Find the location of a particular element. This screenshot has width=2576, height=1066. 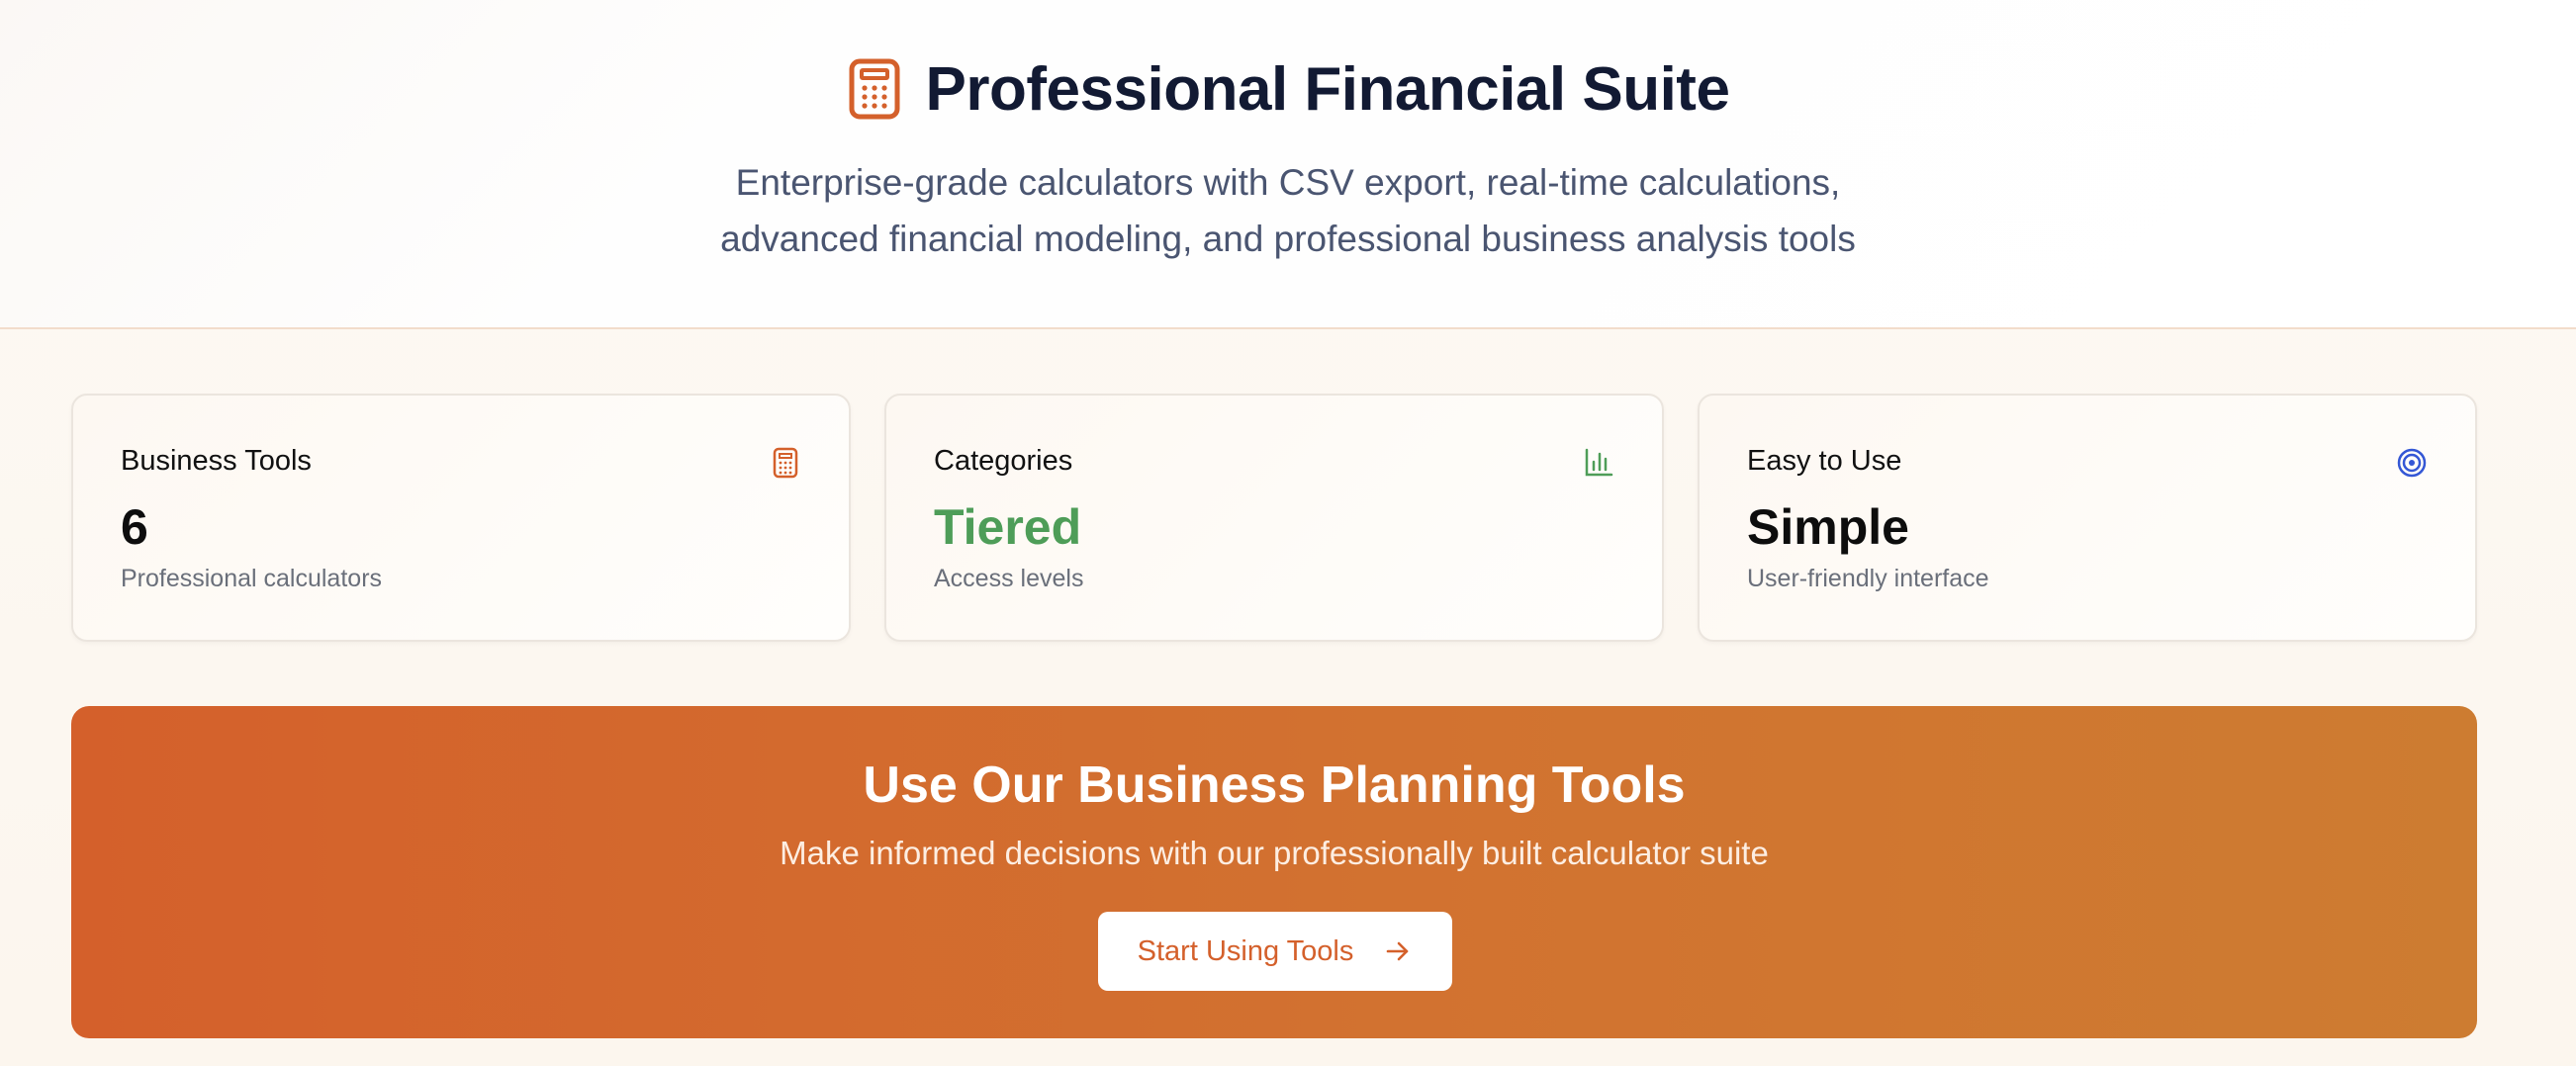

stat-card-label: Categories is located at coordinates (1004, 461).